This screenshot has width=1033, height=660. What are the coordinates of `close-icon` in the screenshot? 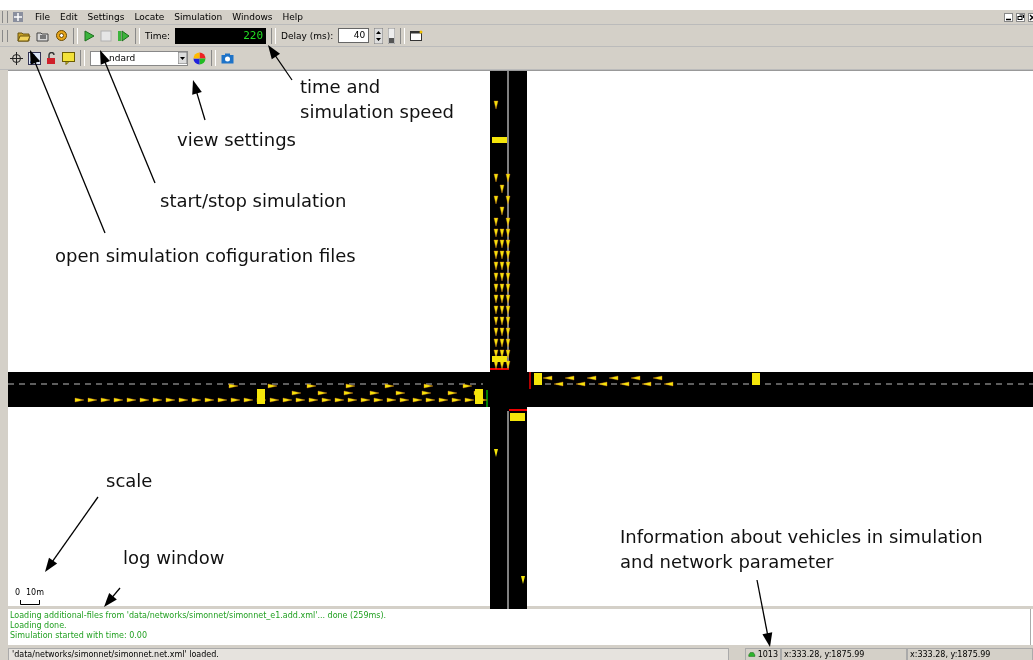 It's located at (1030, 17).